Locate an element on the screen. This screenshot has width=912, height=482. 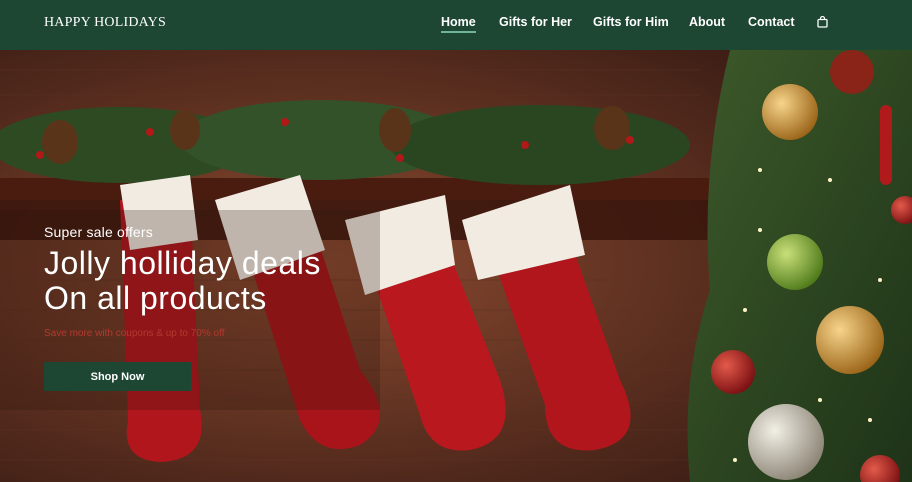
nav-contact: Contact is located at coordinates (771, 22).